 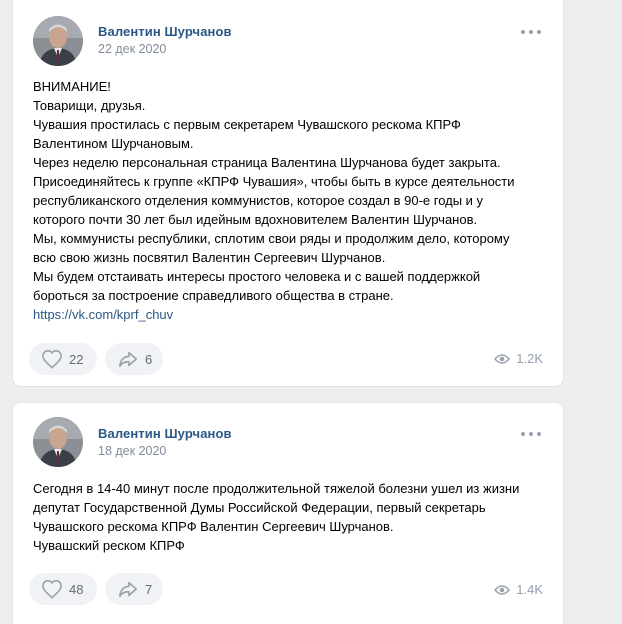 What do you see at coordinates (113, 143) in the screenshot?
I see `post-text-line: Валентином Шурчановым.` at bounding box center [113, 143].